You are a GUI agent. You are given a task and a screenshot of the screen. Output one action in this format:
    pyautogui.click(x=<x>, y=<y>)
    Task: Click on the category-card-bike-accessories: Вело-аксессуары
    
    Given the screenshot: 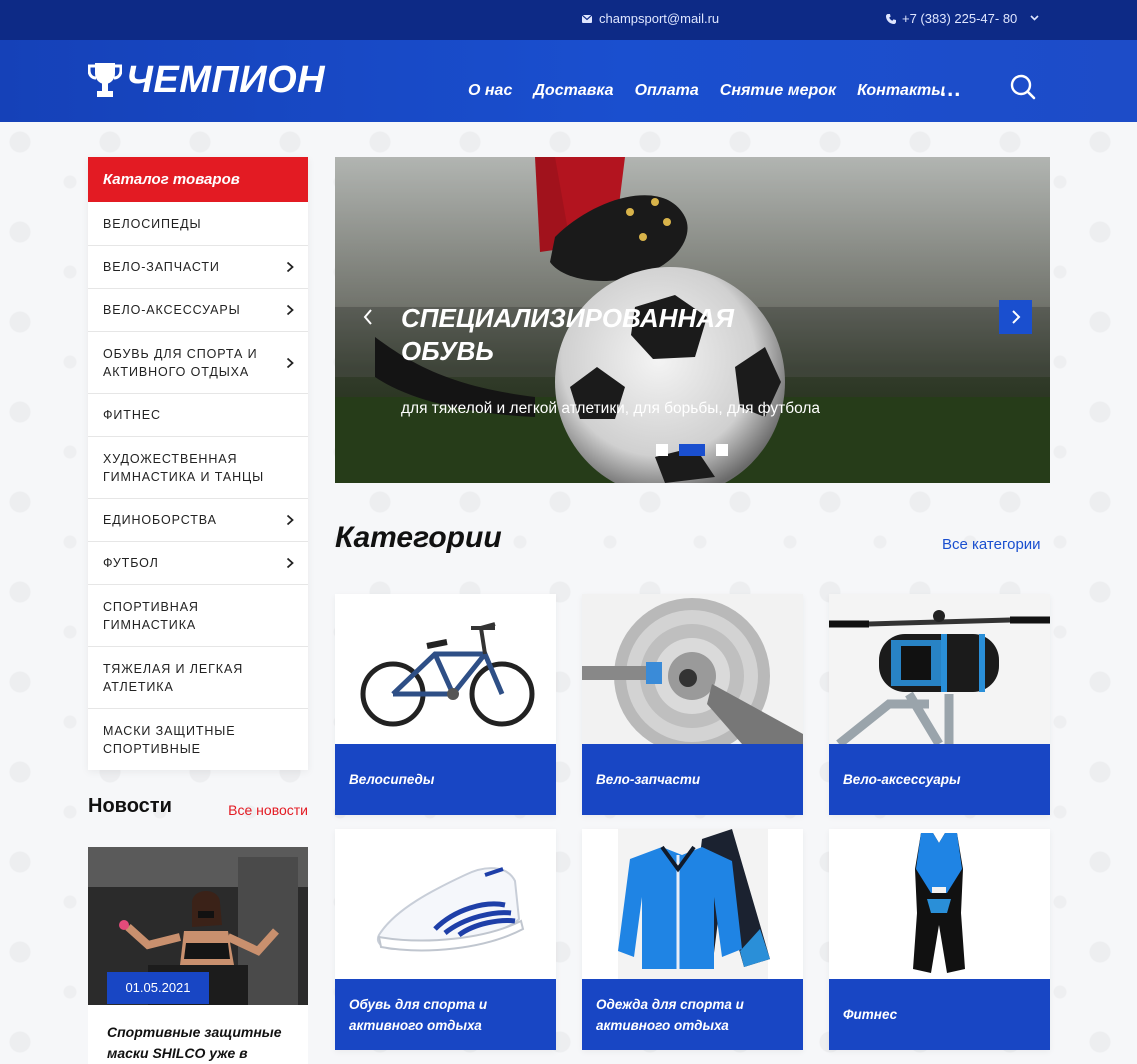 What is the action you would take?
    pyautogui.click(x=939, y=704)
    